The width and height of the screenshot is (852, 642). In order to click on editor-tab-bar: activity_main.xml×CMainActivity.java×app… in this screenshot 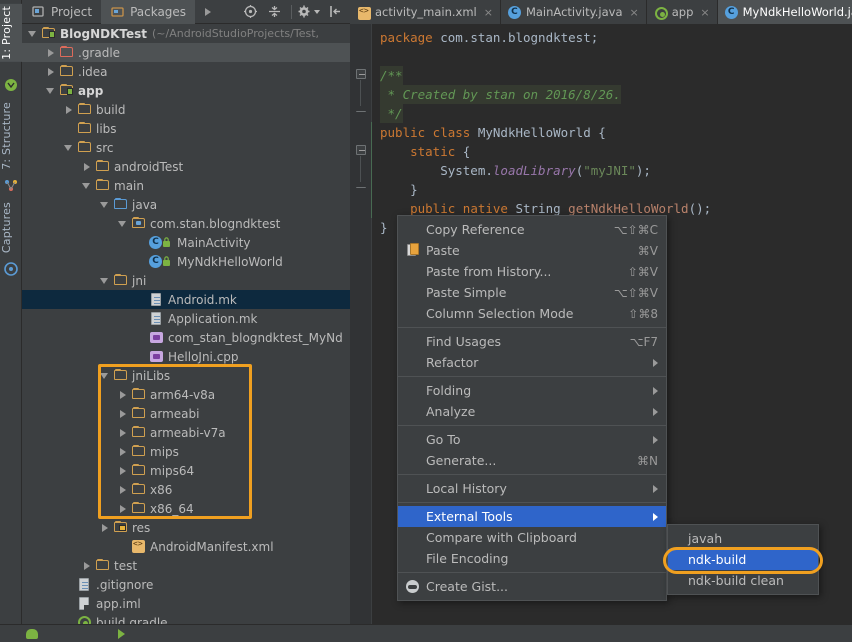, I will do `click(601, 12)`.